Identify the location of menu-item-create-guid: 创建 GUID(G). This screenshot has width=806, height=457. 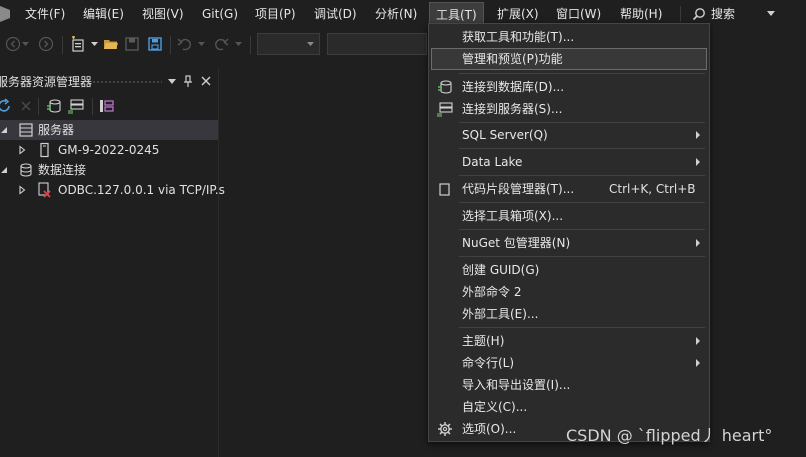
(569, 270).